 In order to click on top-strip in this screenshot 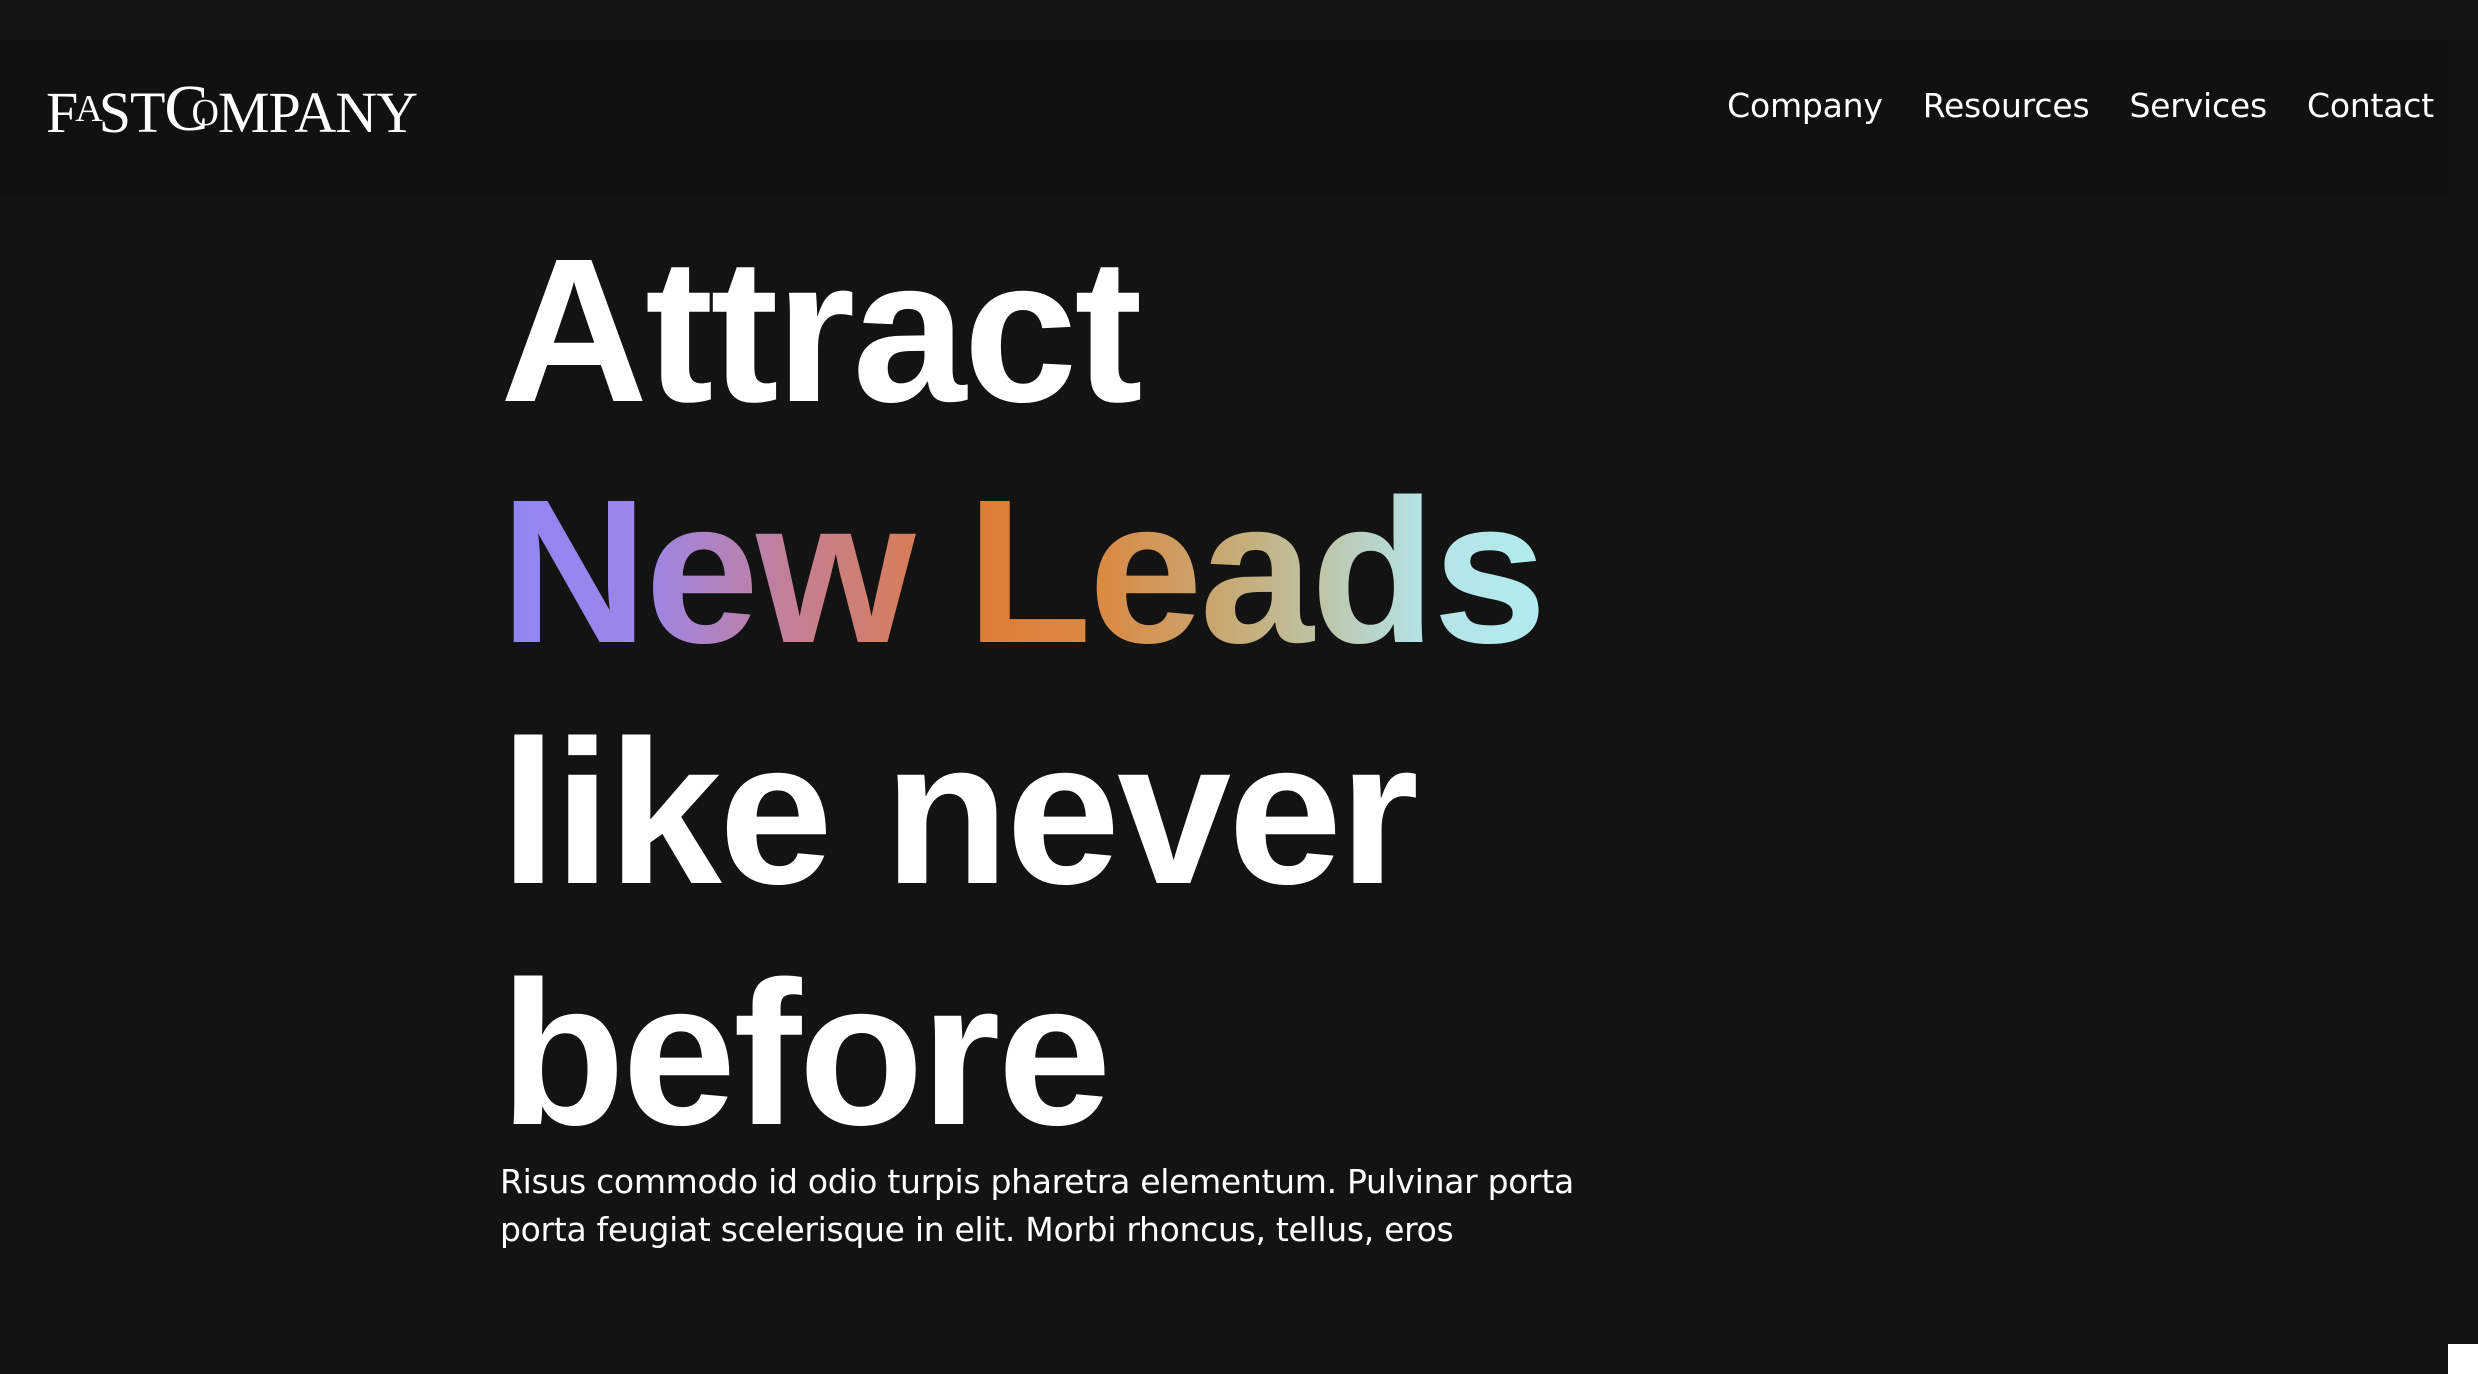, I will do `click(1239, 20)`.